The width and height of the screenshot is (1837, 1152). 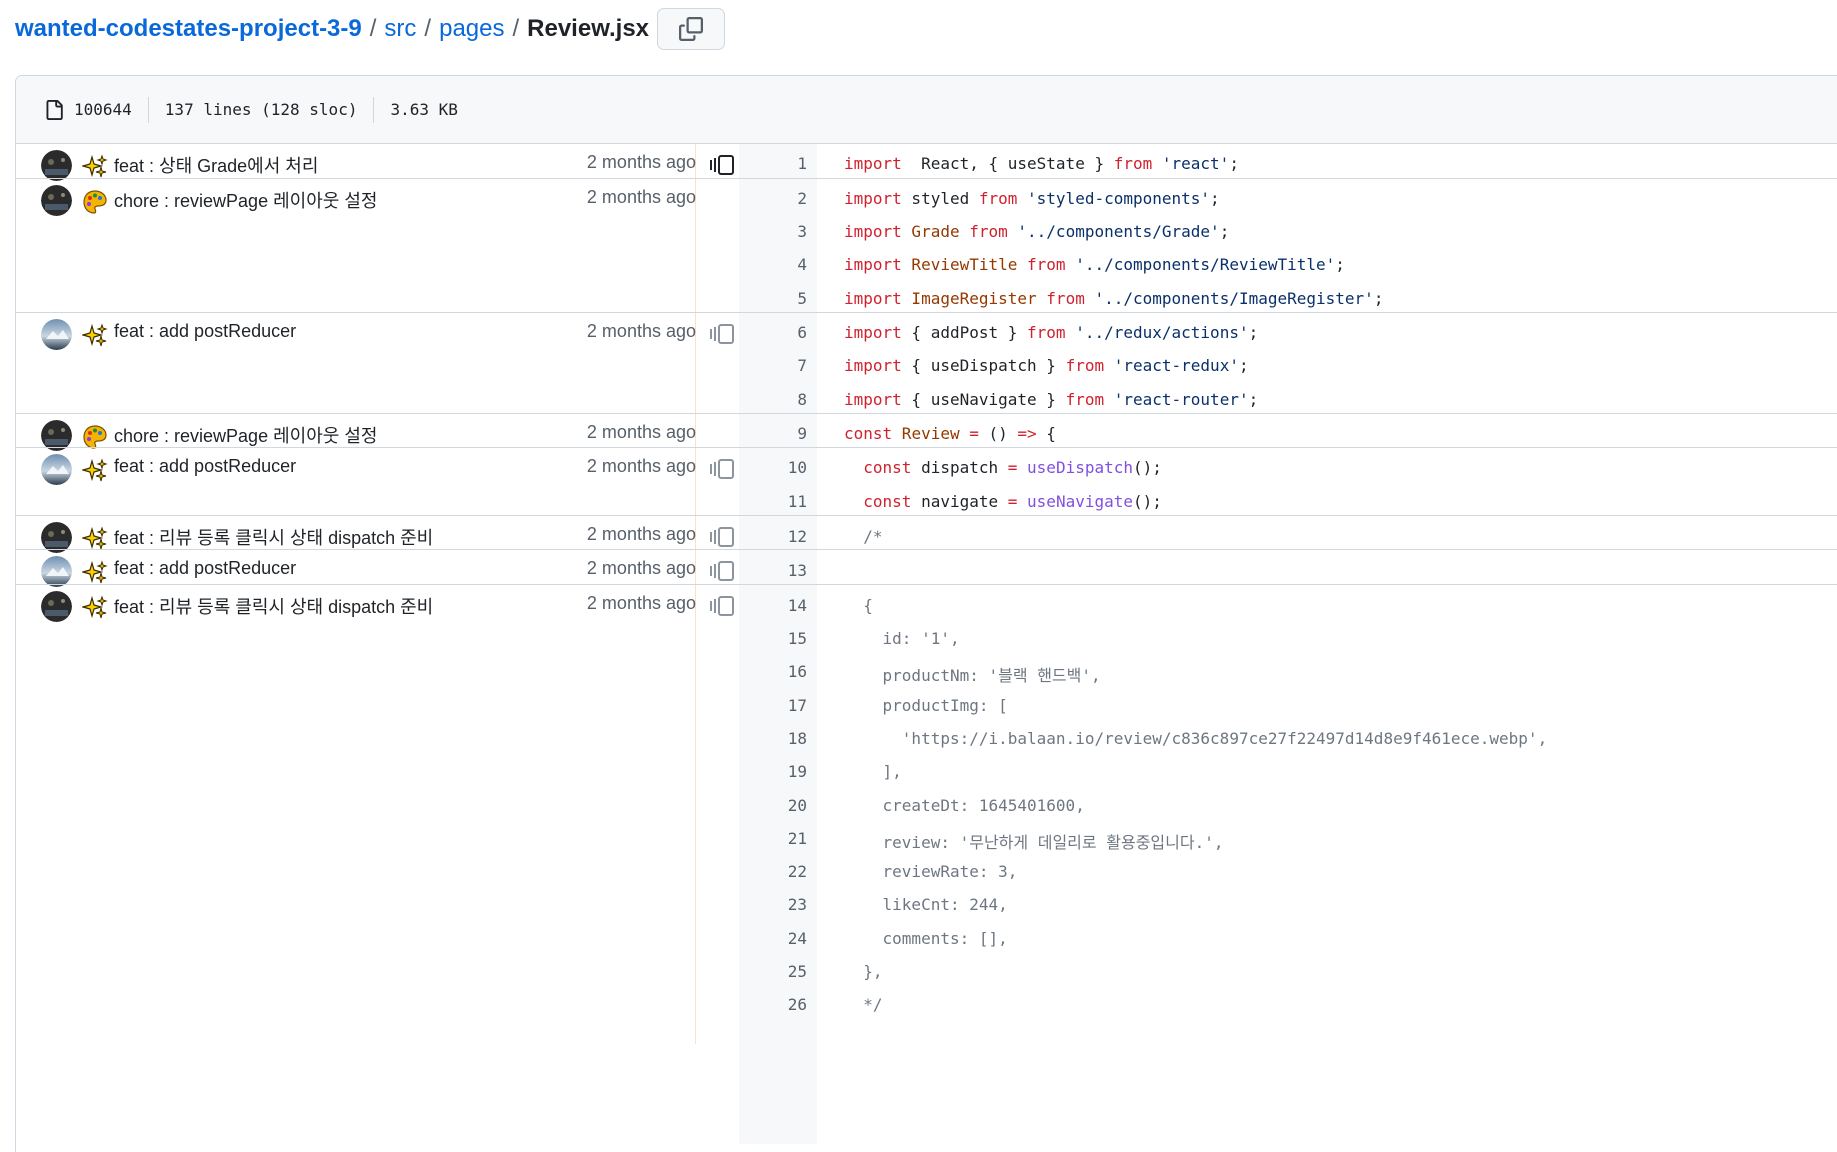 I want to click on line-number: 2, so click(x=773, y=198).